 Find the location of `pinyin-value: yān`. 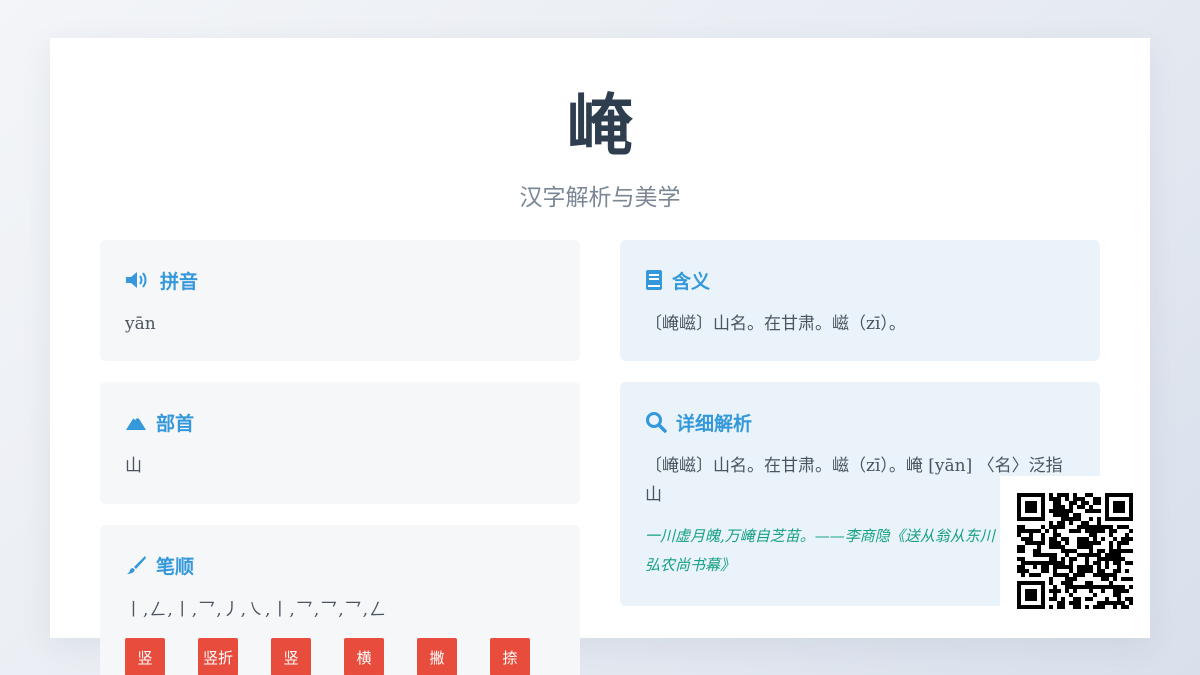

pinyin-value: yān is located at coordinates (140, 324).